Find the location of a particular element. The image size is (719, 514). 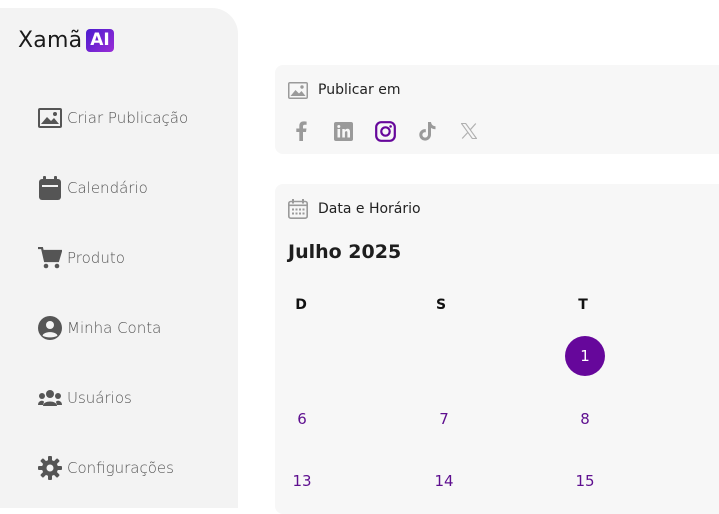

sidebar-item-criar-publicacao: Criar Publicação is located at coordinates (113, 118).